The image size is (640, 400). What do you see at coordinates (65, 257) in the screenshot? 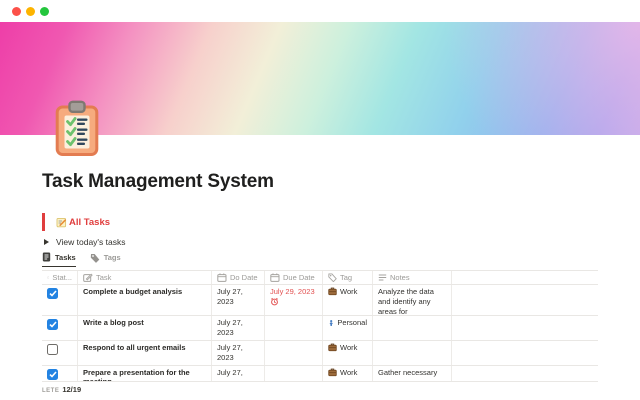
I see `tab-tasks-label: Tasks` at bounding box center [65, 257].